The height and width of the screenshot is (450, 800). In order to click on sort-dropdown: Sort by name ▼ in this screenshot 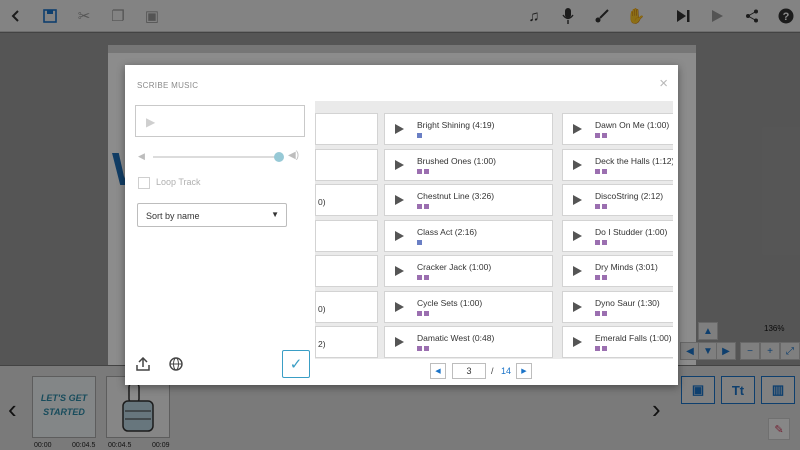, I will do `click(212, 215)`.